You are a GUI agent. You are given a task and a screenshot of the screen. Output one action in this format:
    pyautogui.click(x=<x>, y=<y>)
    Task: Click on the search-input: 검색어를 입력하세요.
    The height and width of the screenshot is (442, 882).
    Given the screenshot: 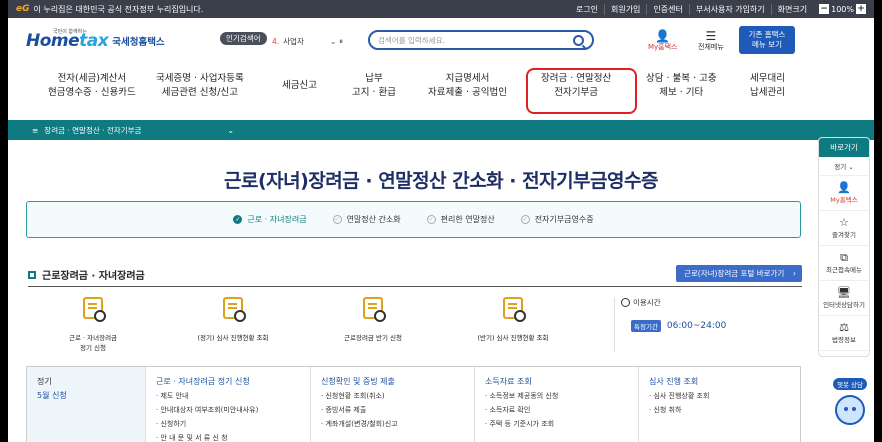 What is the action you would take?
    pyautogui.click(x=481, y=40)
    